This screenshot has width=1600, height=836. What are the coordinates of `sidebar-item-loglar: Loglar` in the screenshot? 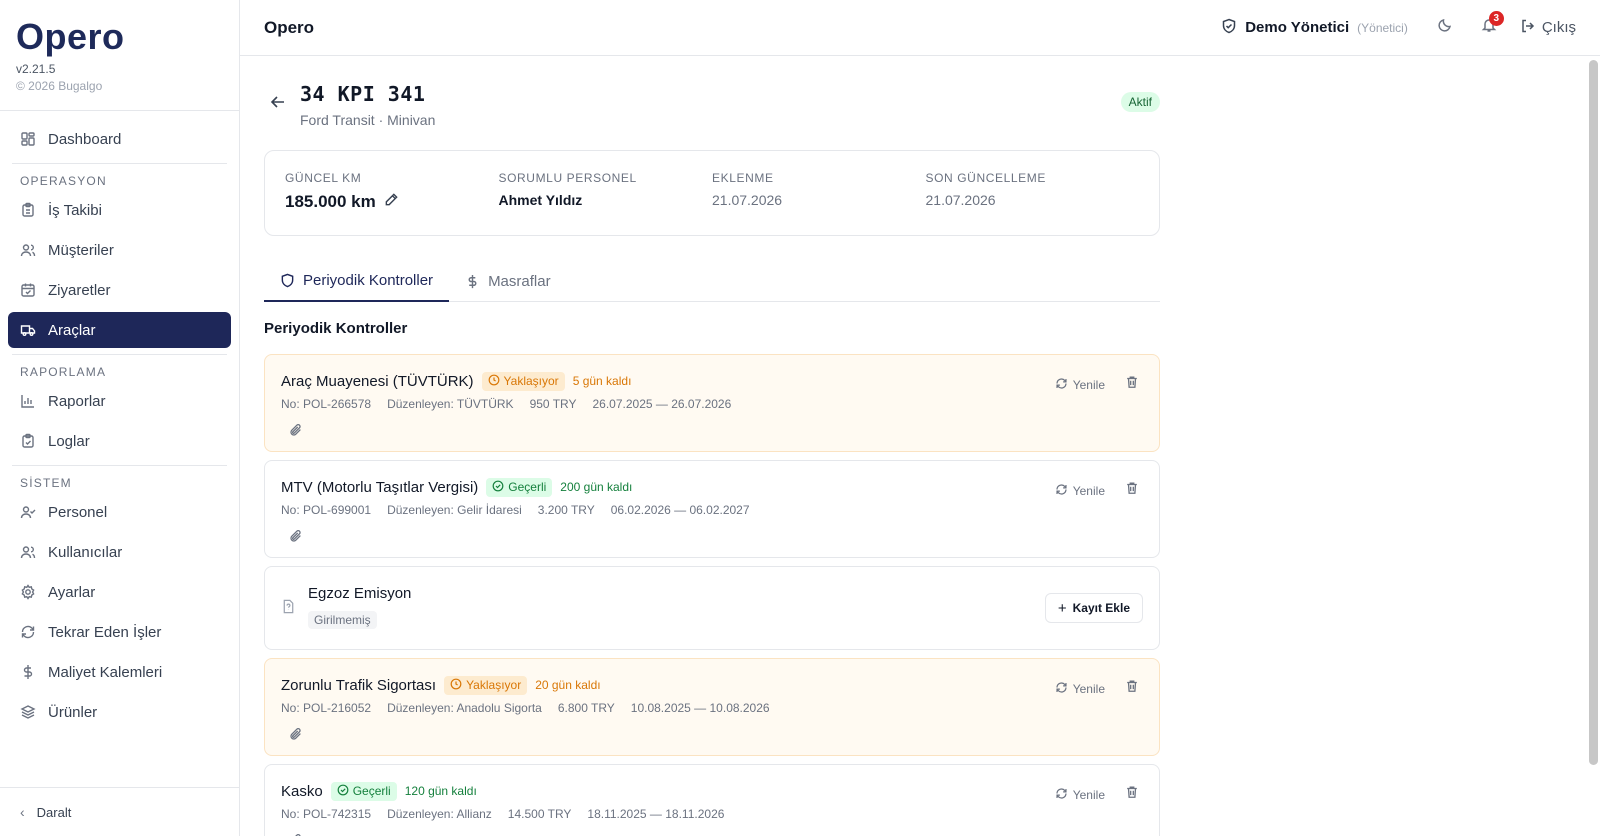 It's located at (119, 441).